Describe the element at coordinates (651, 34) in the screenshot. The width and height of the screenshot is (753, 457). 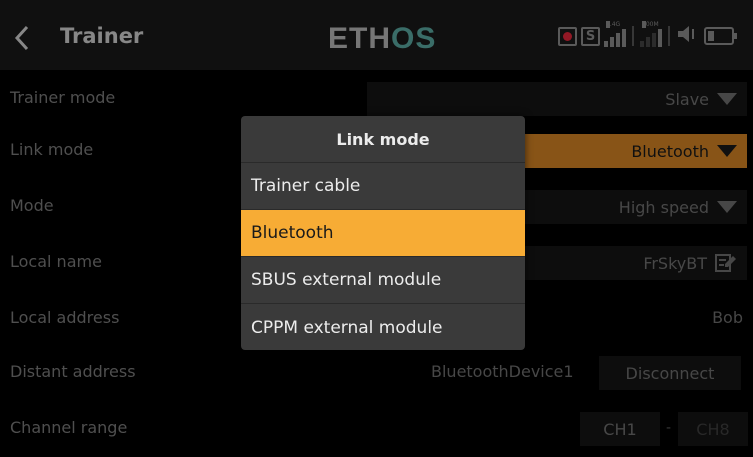
I see `telemetry-signal-icon: 900M` at that location.